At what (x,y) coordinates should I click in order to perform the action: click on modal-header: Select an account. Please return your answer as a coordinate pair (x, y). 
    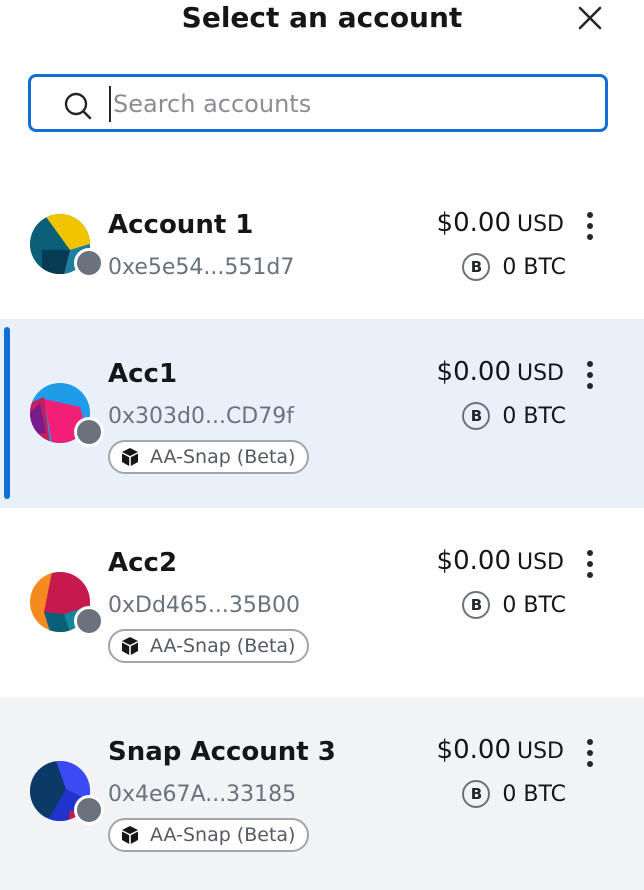
    Looking at the image, I should click on (322, 20).